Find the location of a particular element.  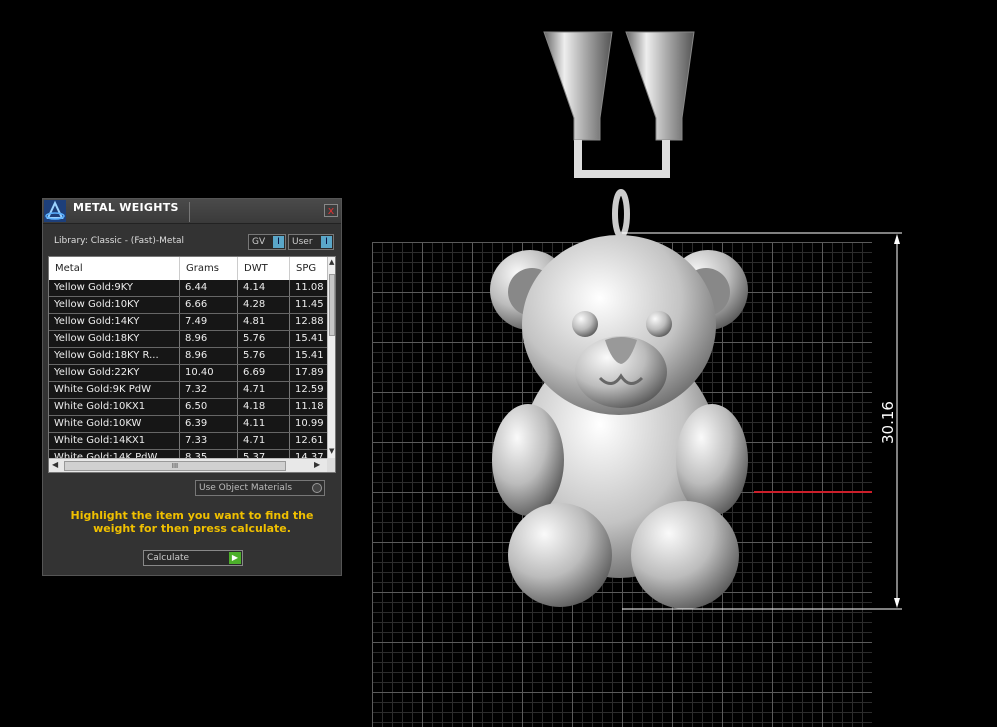

scroll-up-icon: ▲ is located at coordinates (331, 262).